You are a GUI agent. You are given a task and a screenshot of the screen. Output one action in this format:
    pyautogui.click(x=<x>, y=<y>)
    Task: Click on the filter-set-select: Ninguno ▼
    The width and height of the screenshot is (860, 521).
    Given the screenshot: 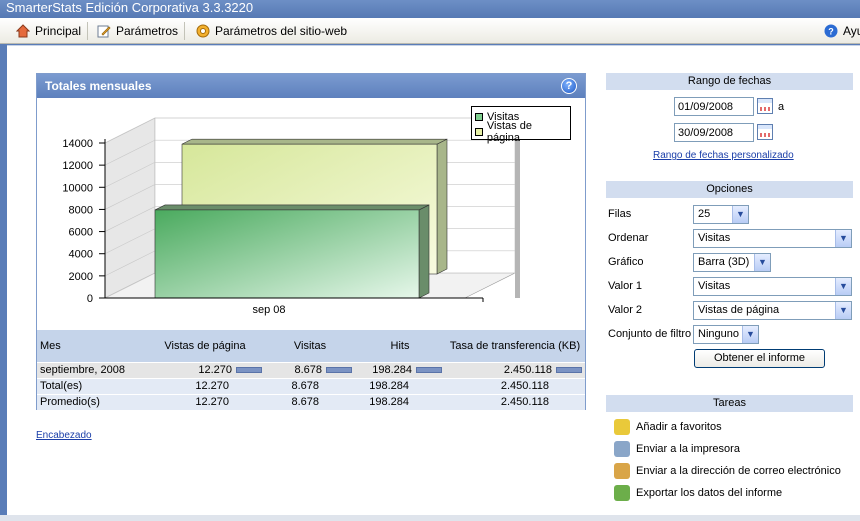 What is the action you would take?
    pyautogui.click(x=726, y=334)
    